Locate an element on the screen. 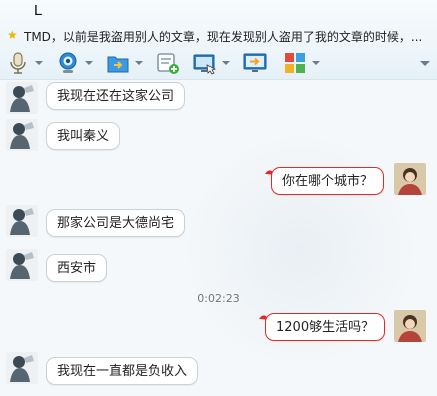 The height and width of the screenshot is (396, 437). remote-desktop-dropdown-icon is located at coordinates (226, 63).